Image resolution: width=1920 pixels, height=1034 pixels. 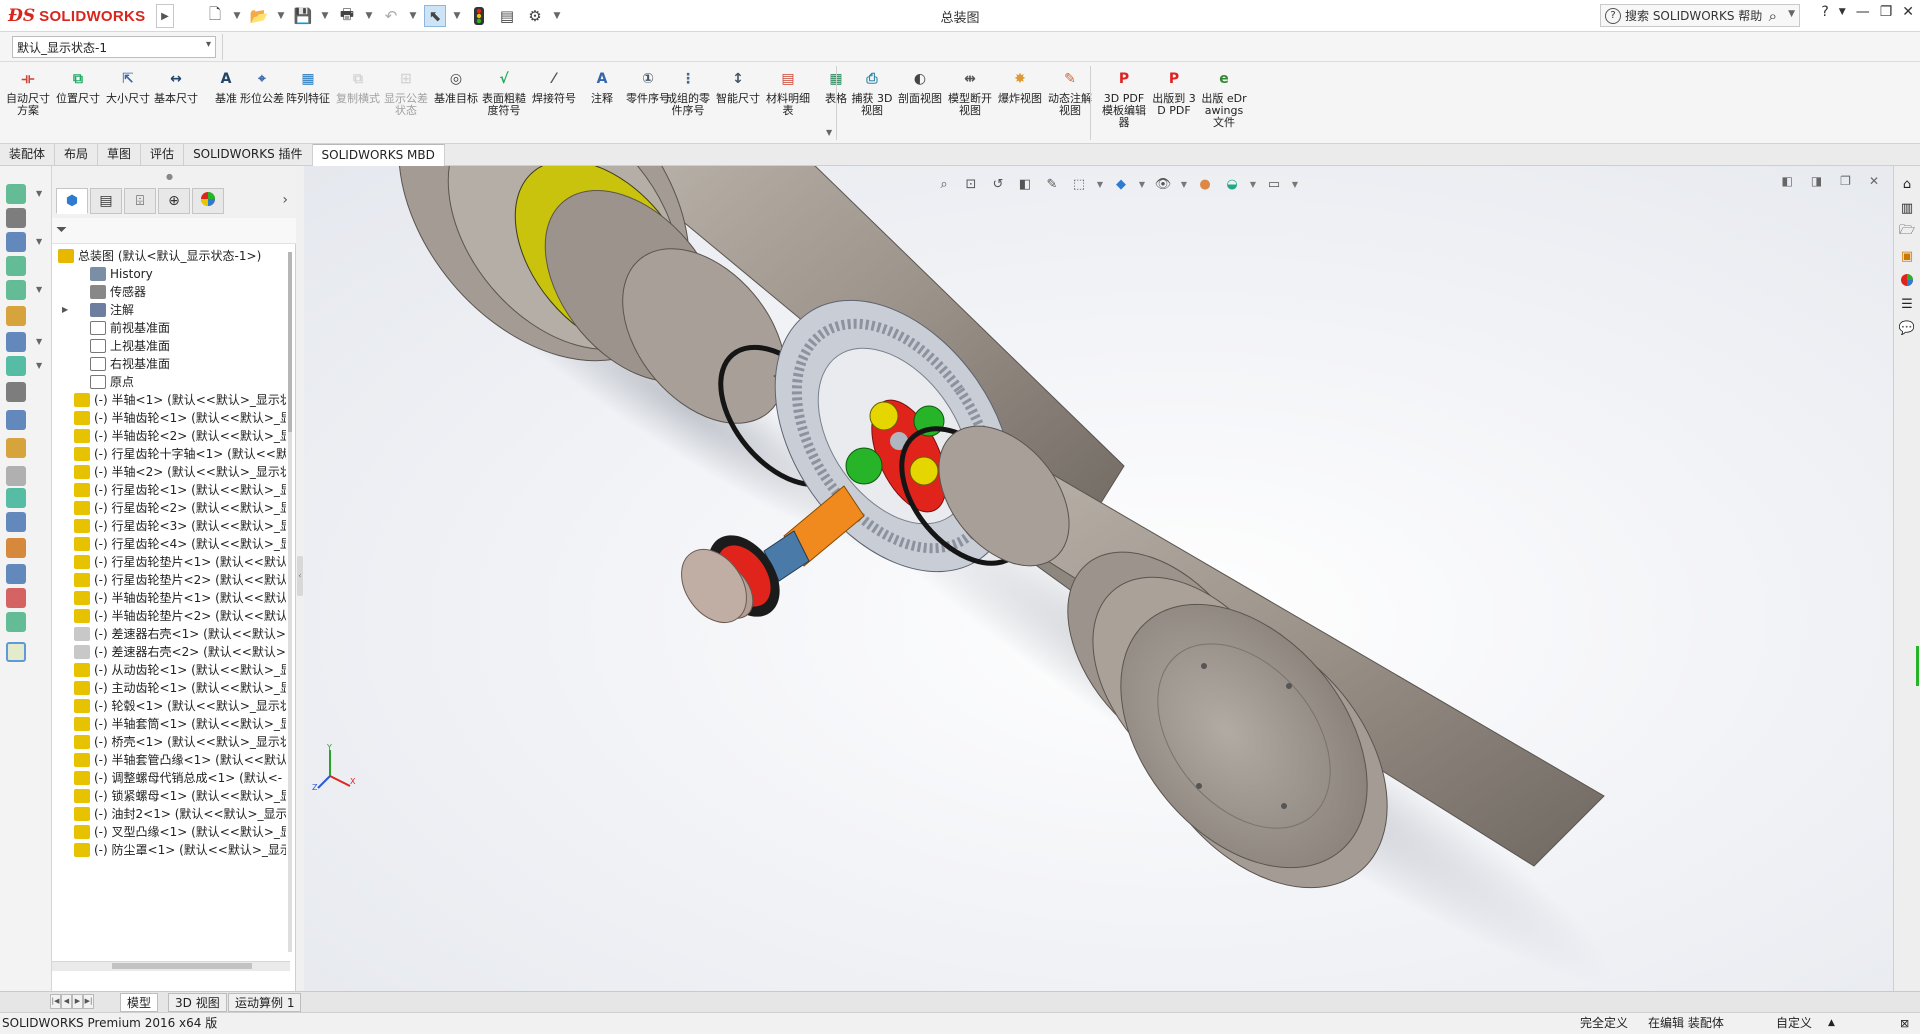 What do you see at coordinates (16, 522) in the screenshot?
I see `clearance-icon` at bounding box center [16, 522].